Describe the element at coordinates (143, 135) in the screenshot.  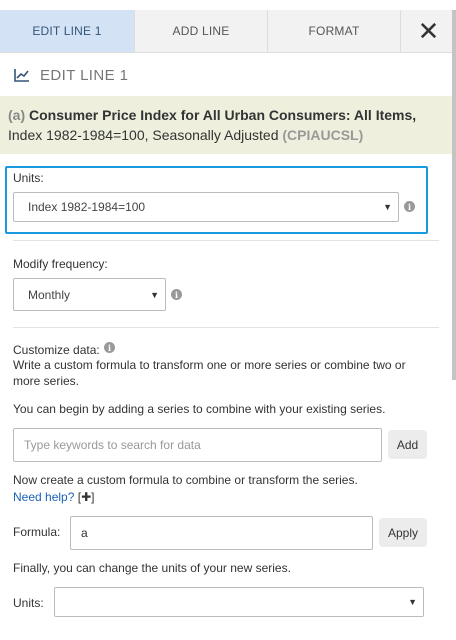
I see `series-detail: Index 1982-1984=100, Seasonally Adjusted` at that location.